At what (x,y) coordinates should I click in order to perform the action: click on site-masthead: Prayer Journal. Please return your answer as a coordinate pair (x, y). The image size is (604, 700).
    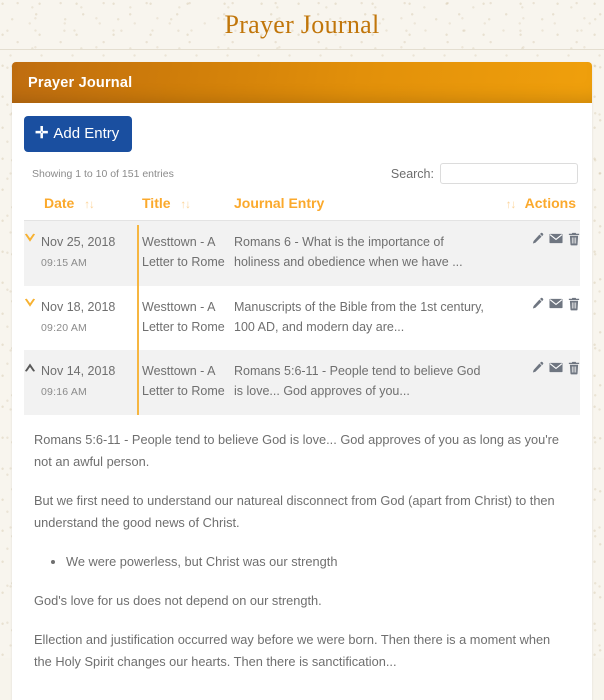
    Looking at the image, I should click on (302, 25).